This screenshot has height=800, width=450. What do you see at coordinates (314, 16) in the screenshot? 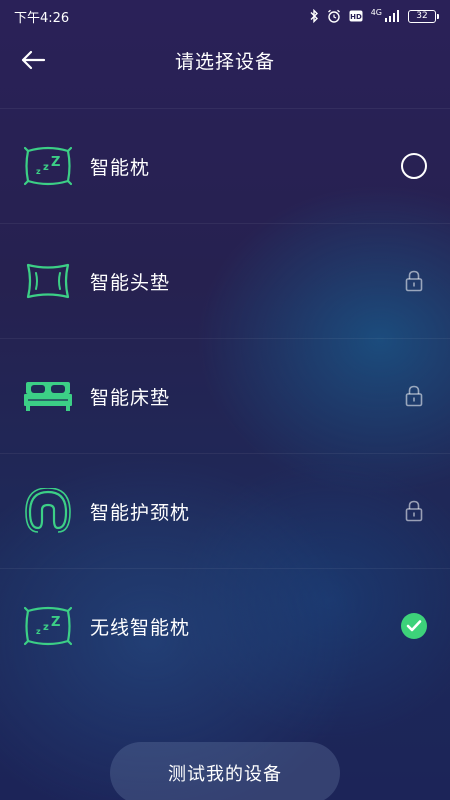
I see `bluetooth-icon` at bounding box center [314, 16].